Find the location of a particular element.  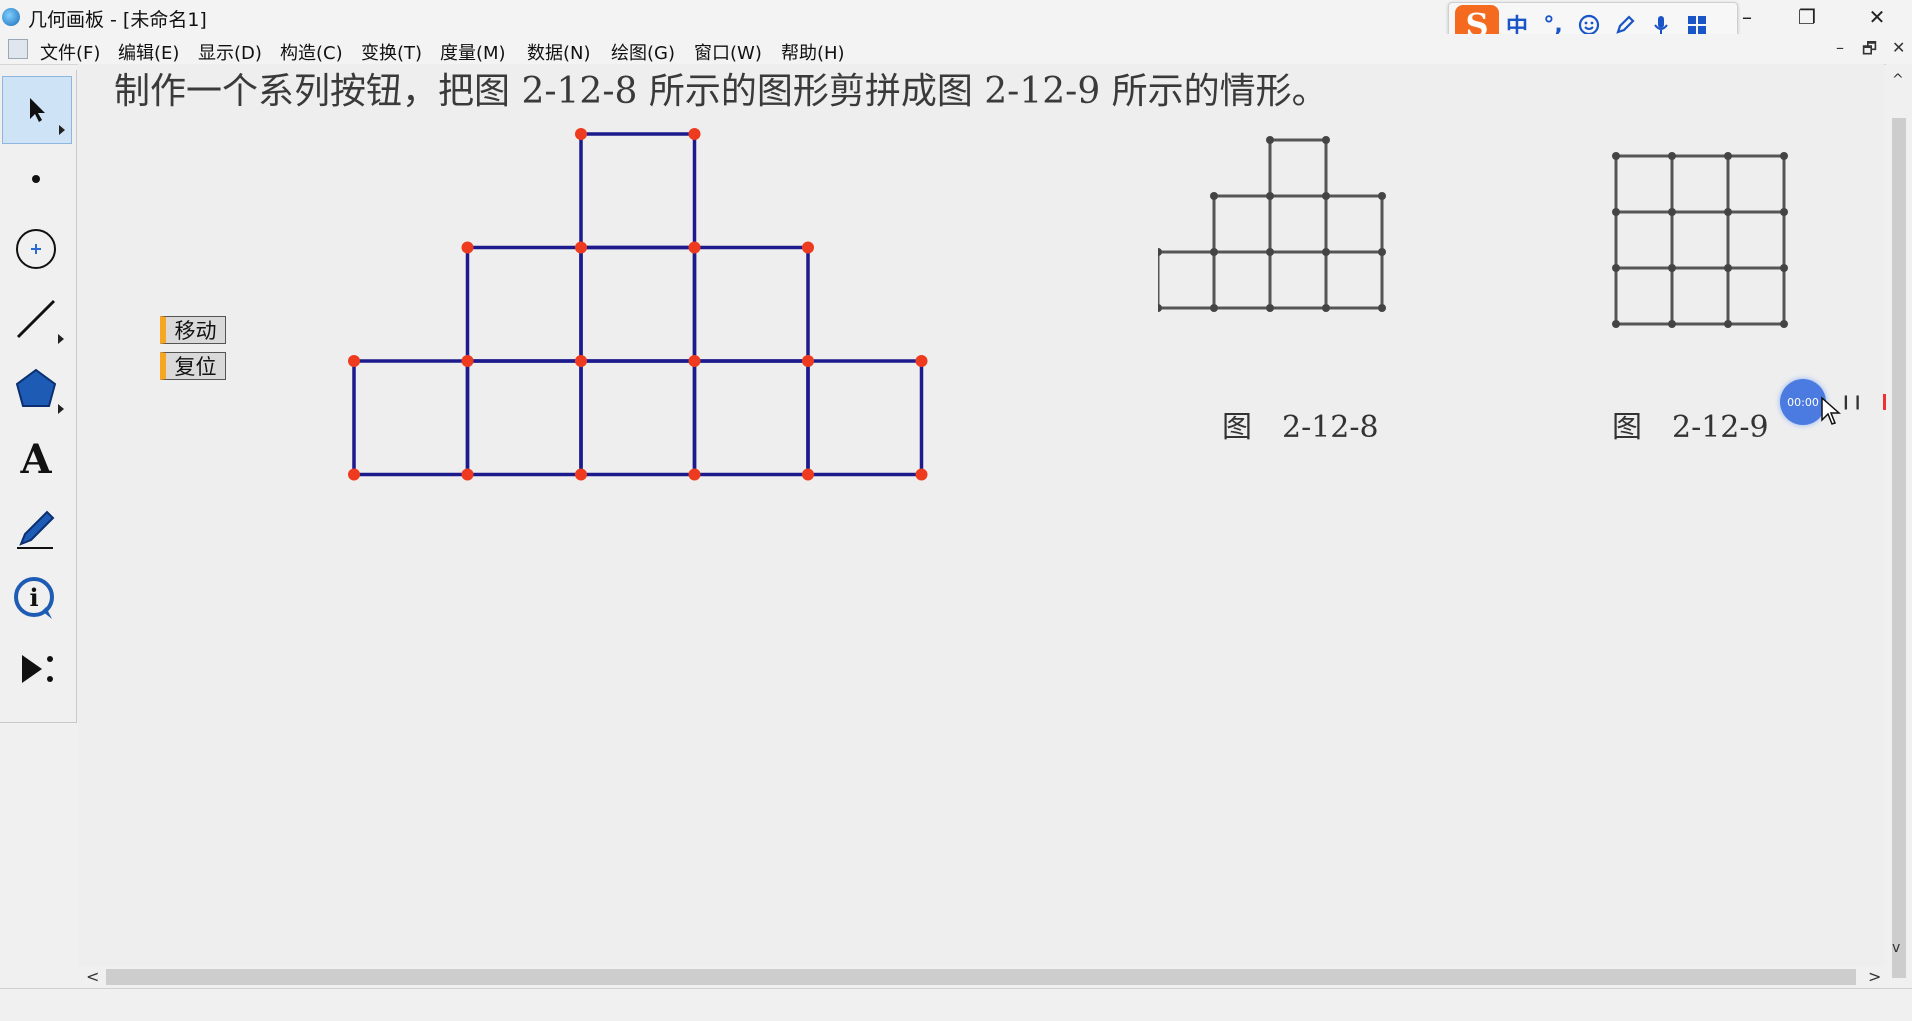

vertical-scrollbar: ^ v is located at coordinates (1899, 521).